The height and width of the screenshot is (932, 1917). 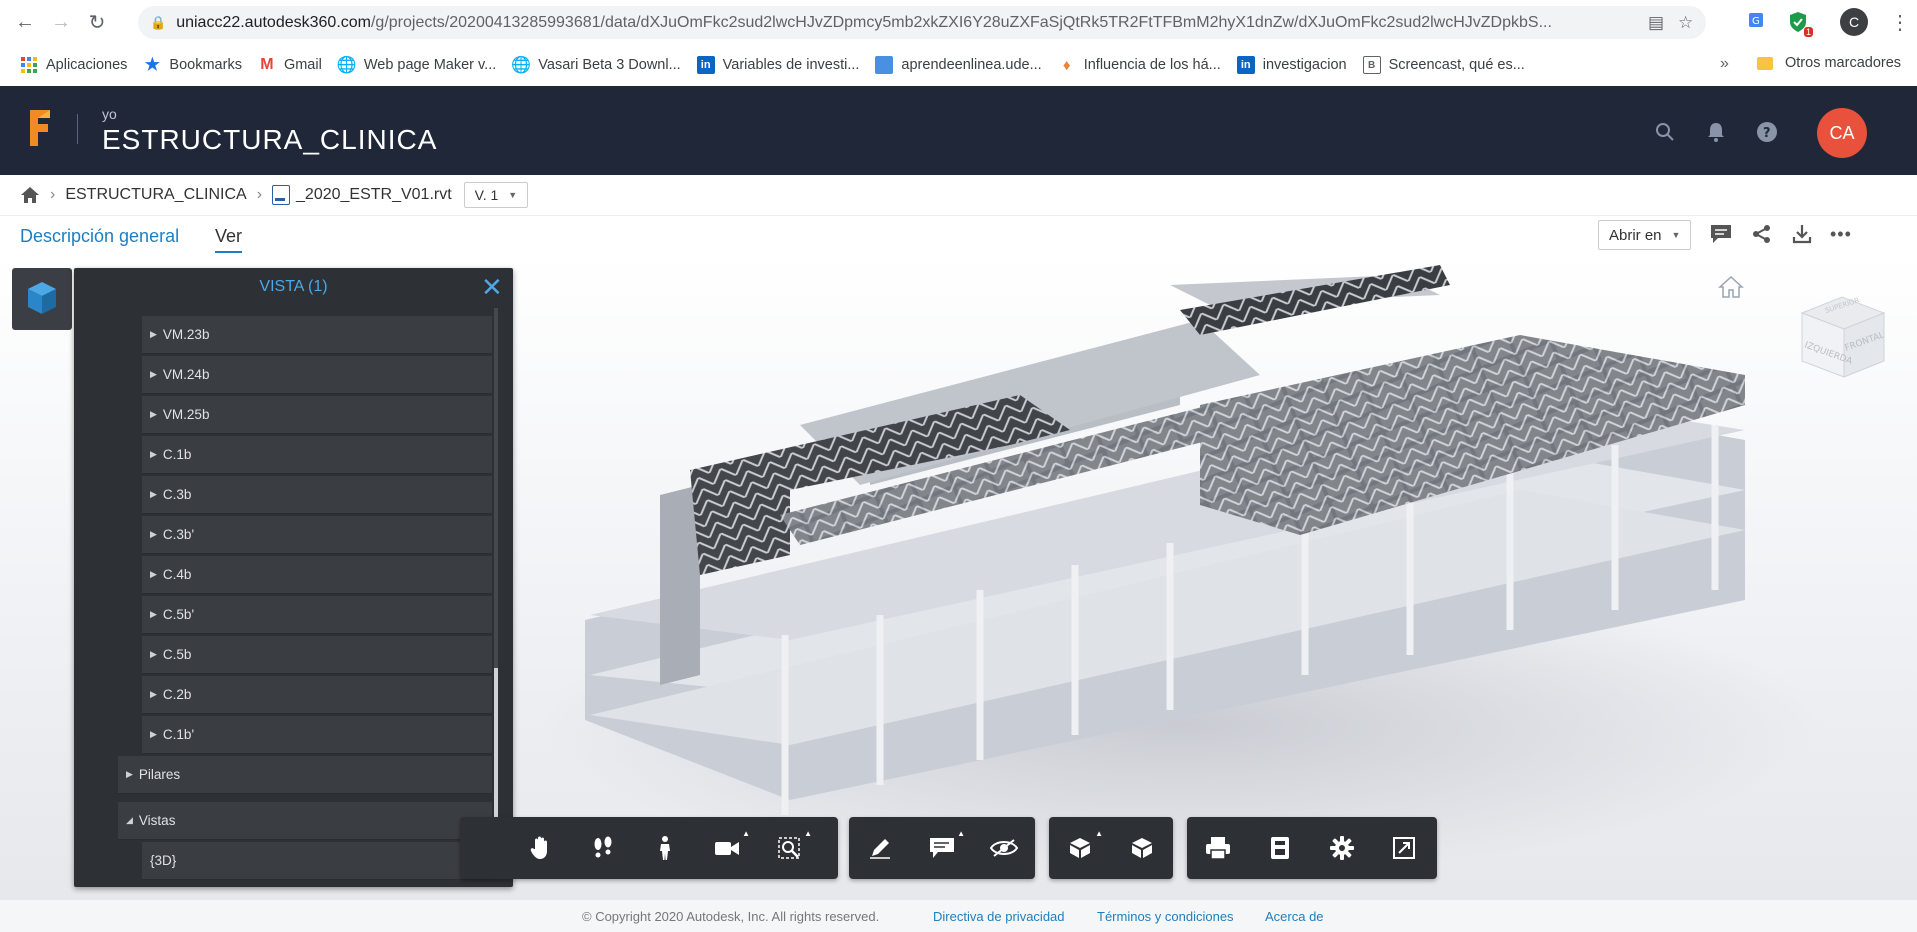 I want to click on gear-icon, so click(x=1342, y=848).